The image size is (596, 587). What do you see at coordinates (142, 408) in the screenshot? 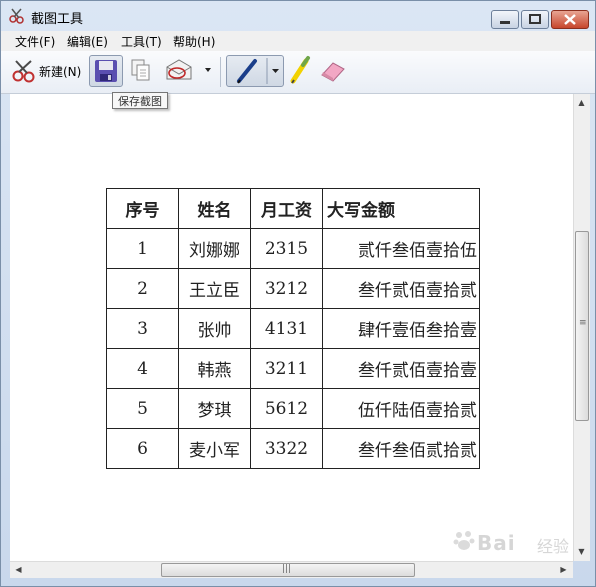
I see `cell-index: 5` at bounding box center [142, 408].